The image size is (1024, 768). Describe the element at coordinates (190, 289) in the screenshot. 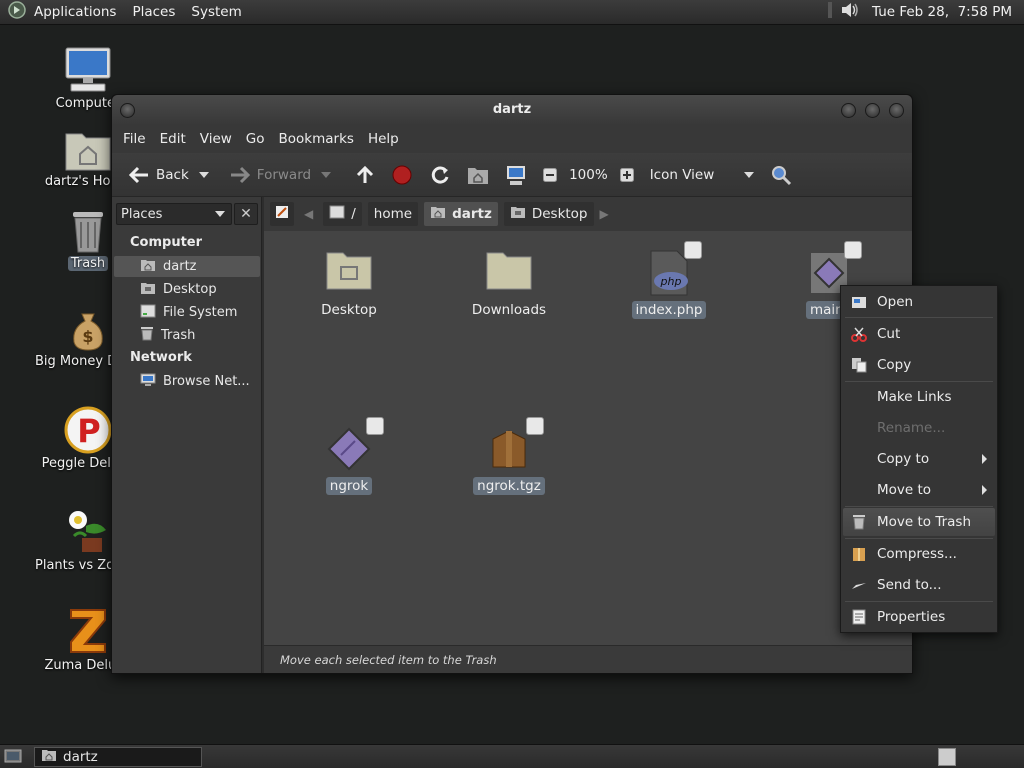

I see `sidebar-item-label: Desktop` at that location.